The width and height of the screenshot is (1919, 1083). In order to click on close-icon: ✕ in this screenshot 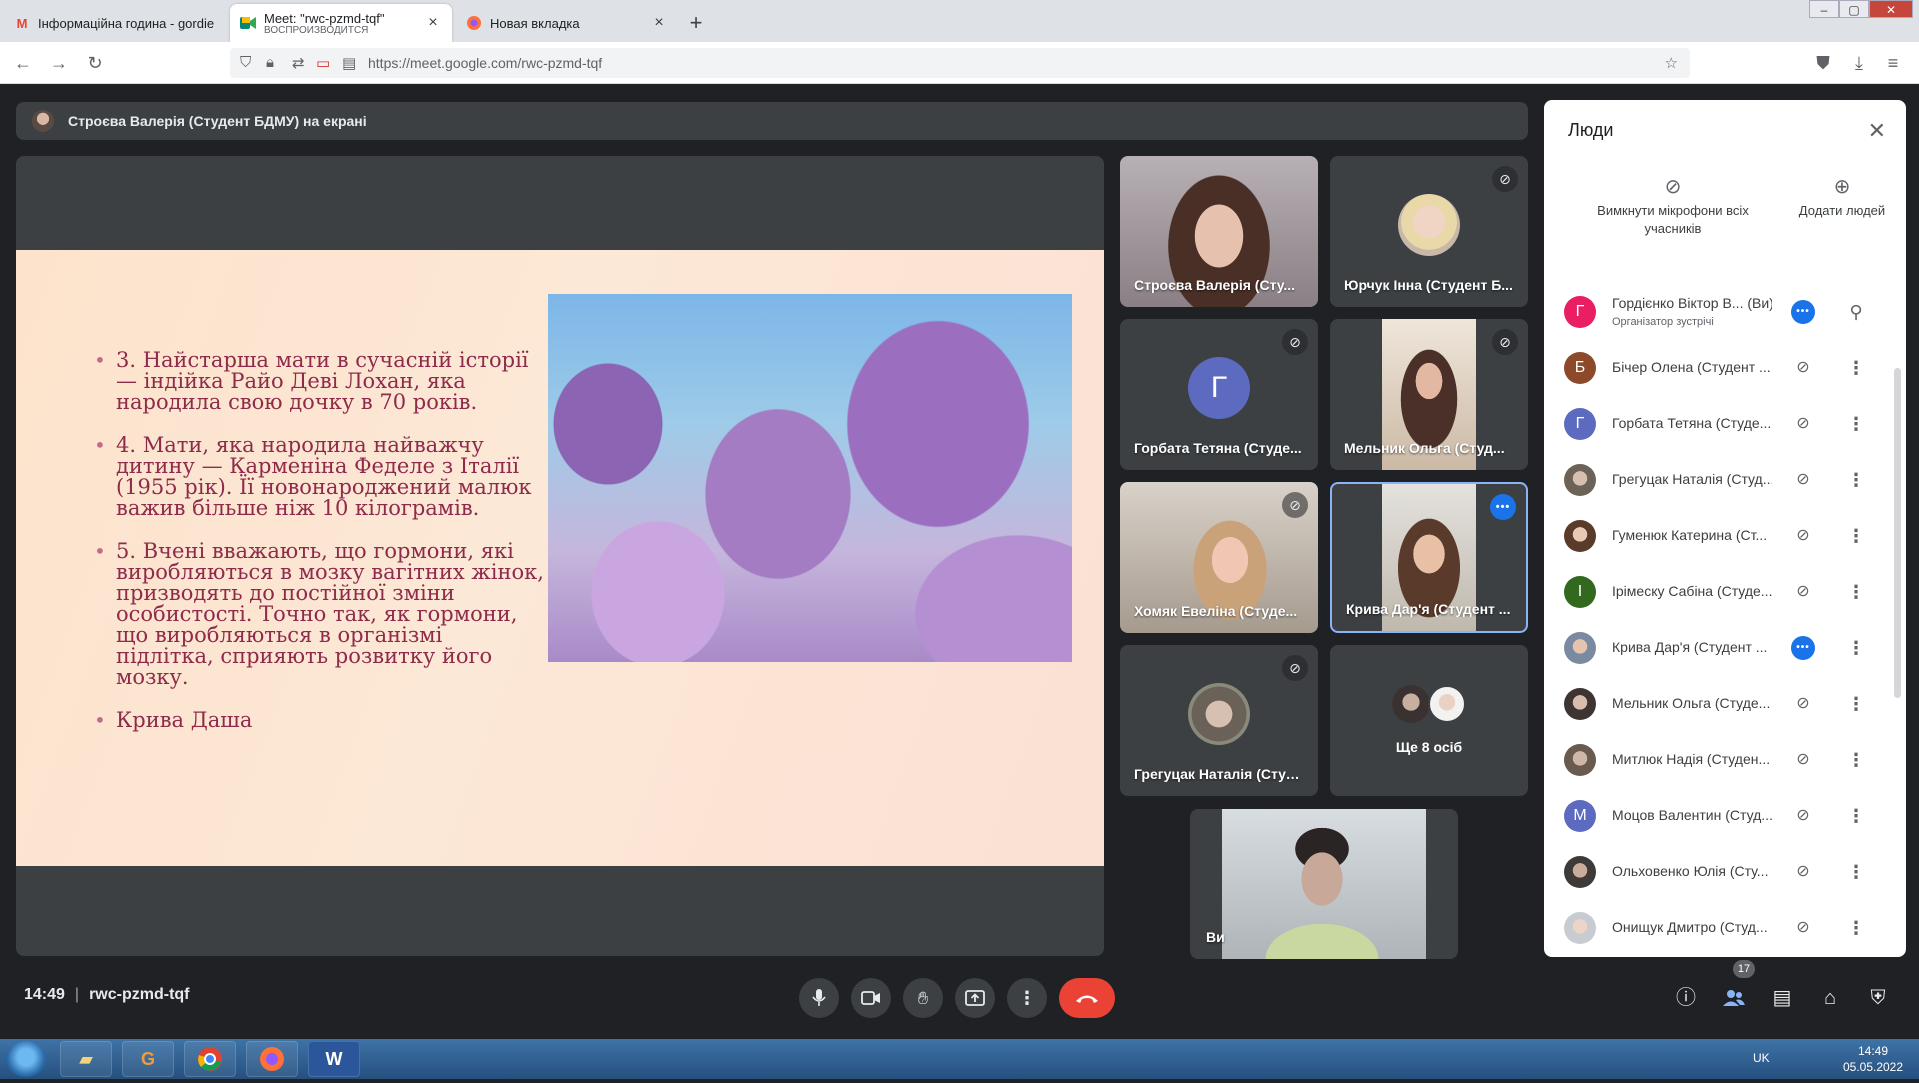, I will do `click(1877, 131)`.